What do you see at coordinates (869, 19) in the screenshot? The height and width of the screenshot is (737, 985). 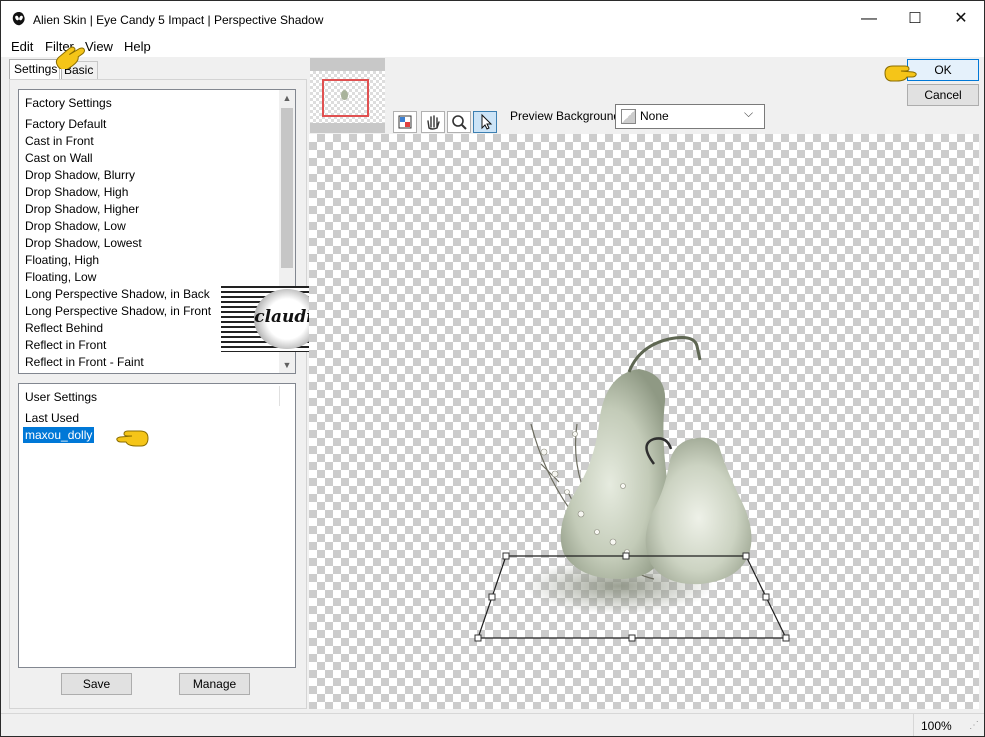 I see `minimize-button: —` at bounding box center [869, 19].